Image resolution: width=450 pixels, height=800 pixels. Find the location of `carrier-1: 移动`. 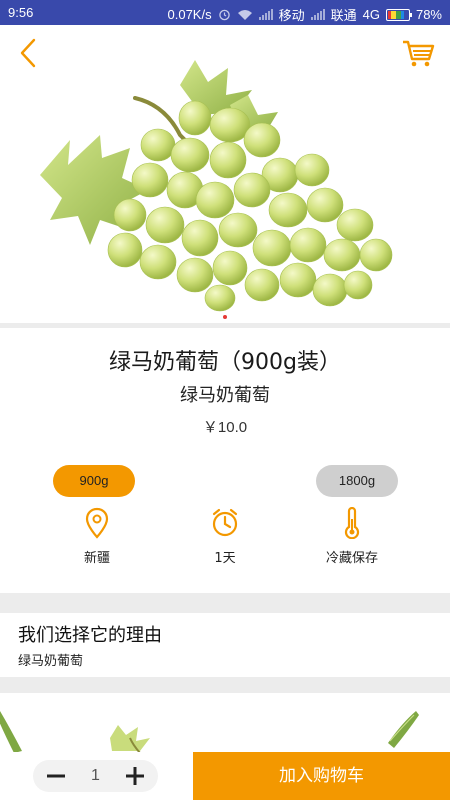

carrier-1: 移动 is located at coordinates (291, 15).